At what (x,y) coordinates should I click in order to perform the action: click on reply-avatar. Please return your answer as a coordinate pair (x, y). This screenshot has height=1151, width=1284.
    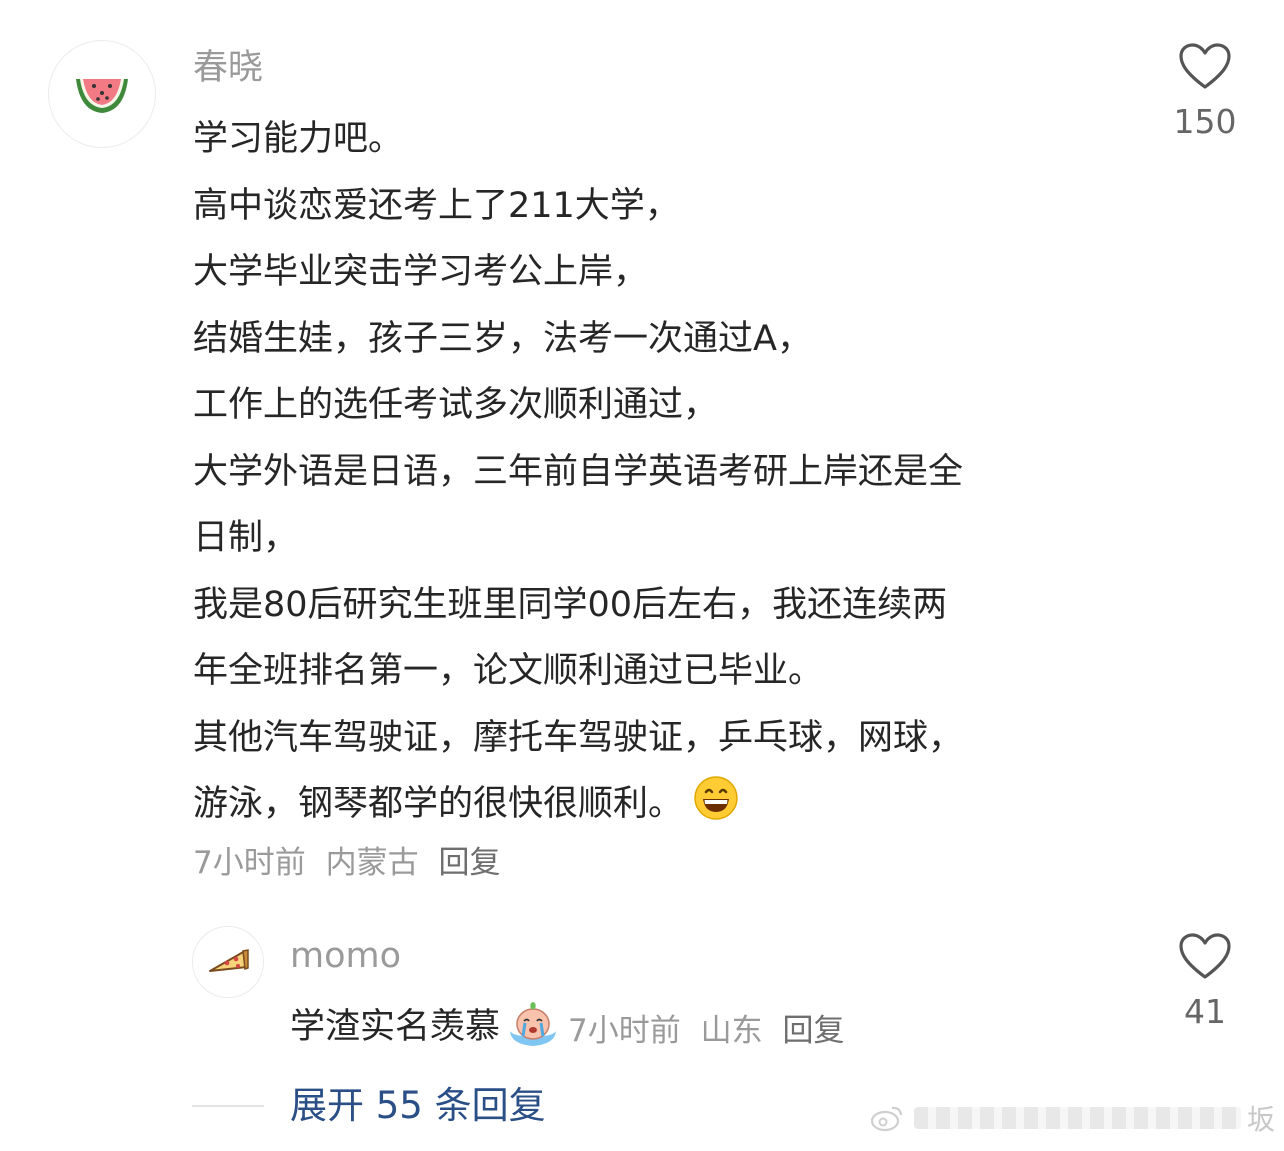
    Looking at the image, I should click on (228, 962).